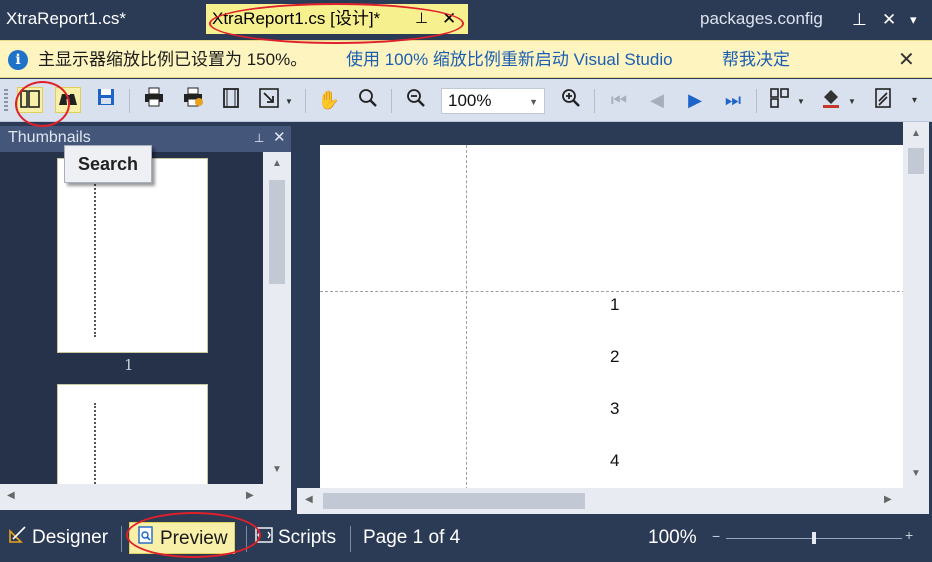  Describe the element at coordinates (307, 537) in the screenshot. I see `scripts-label: Scripts` at that location.